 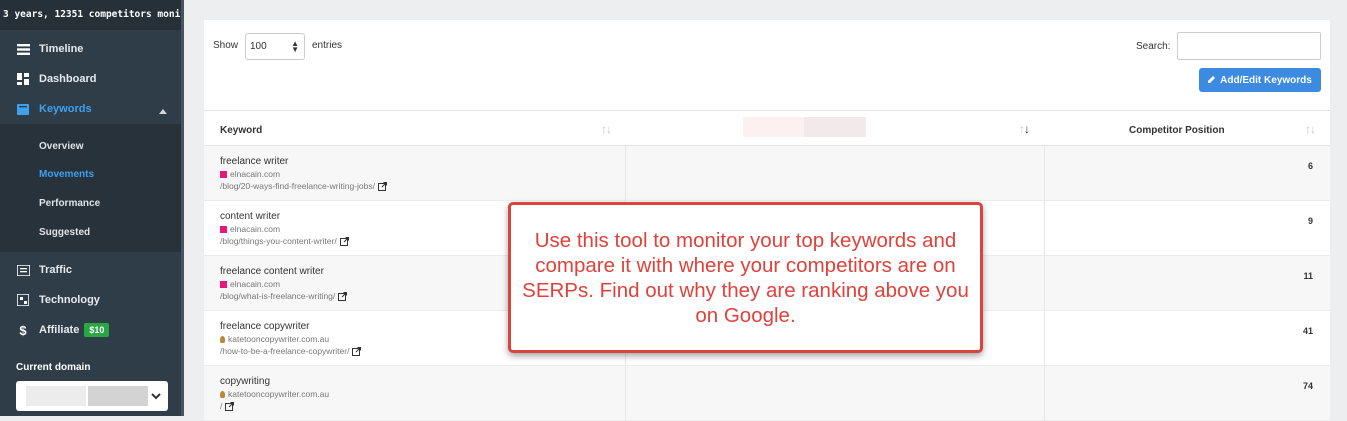 I want to click on traffic-icon, so click(x=23, y=270).